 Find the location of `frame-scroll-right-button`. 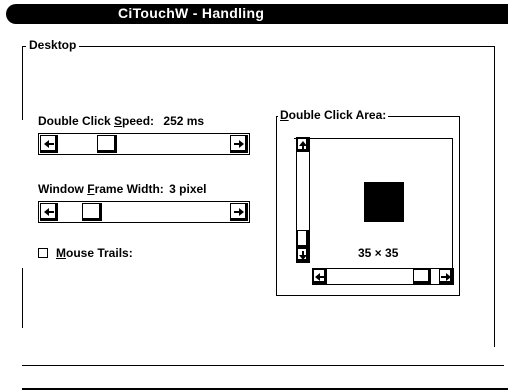

frame-scroll-right-button is located at coordinates (239, 212).